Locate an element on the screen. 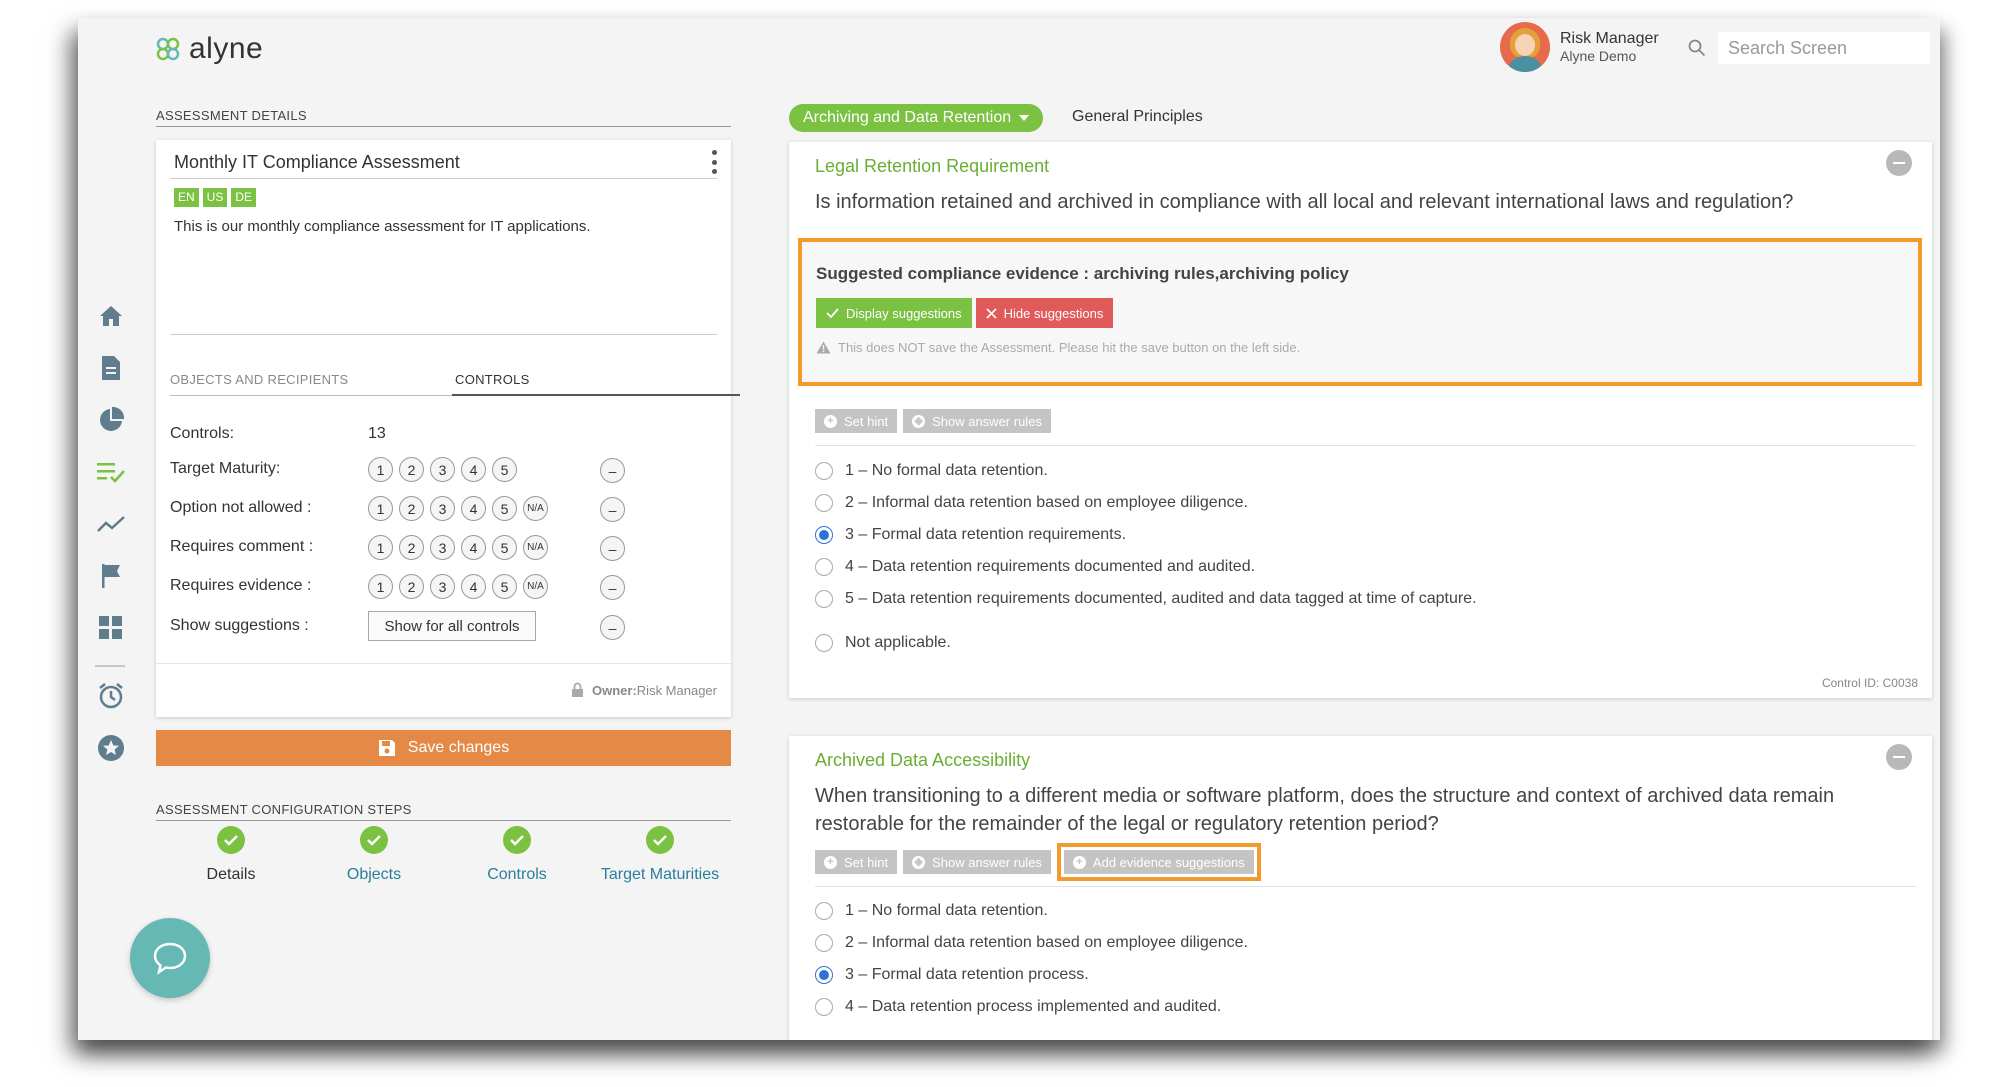 The width and height of the screenshot is (1999, 1087). answer-option-not-applicable: Not applicable. is located at coordinates (883, 643).